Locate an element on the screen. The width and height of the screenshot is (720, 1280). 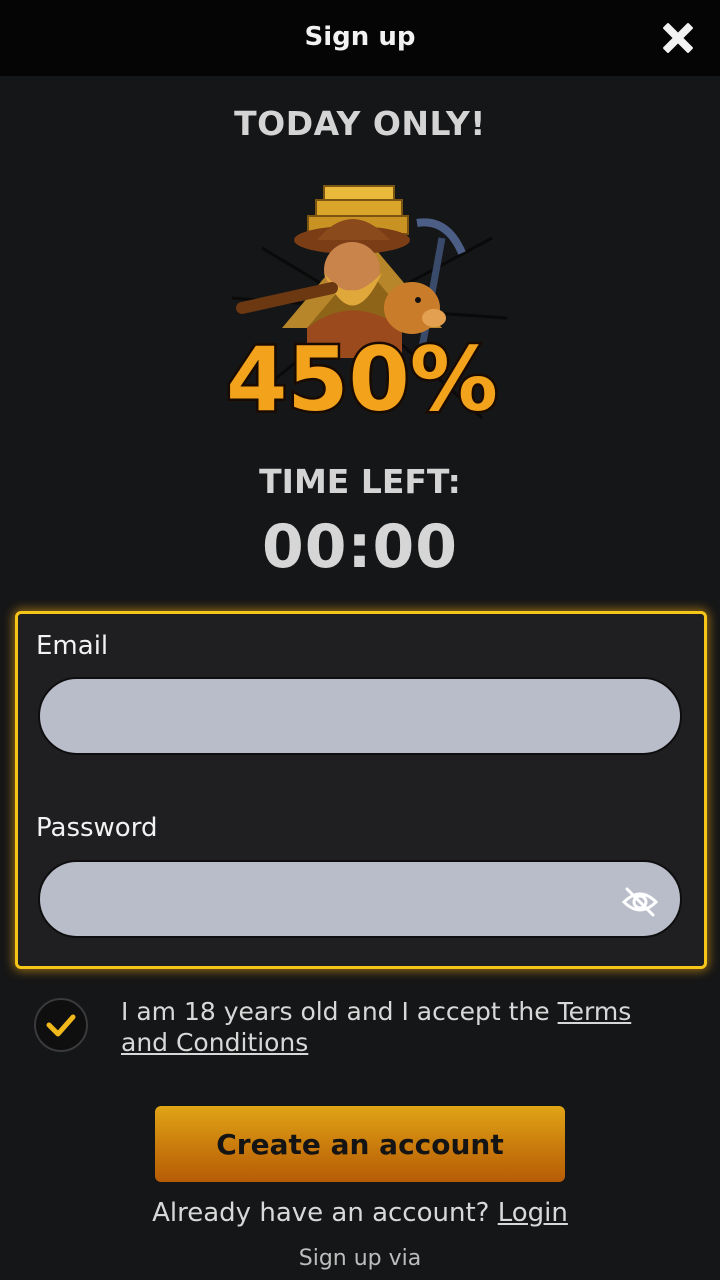
checkmark-icon is located at coordinates (61, 1025).